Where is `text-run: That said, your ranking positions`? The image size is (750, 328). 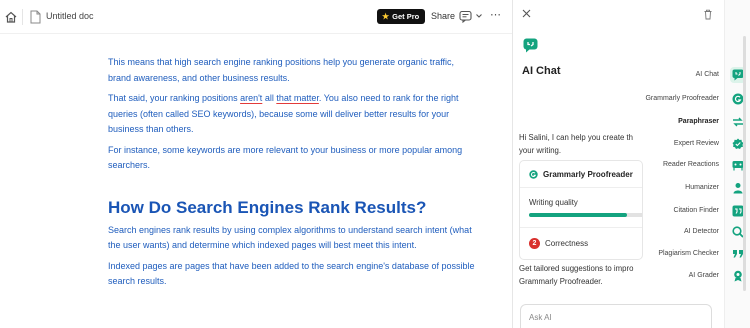
text-run: That said, your ranking positions is located at coordinates (174, 98).